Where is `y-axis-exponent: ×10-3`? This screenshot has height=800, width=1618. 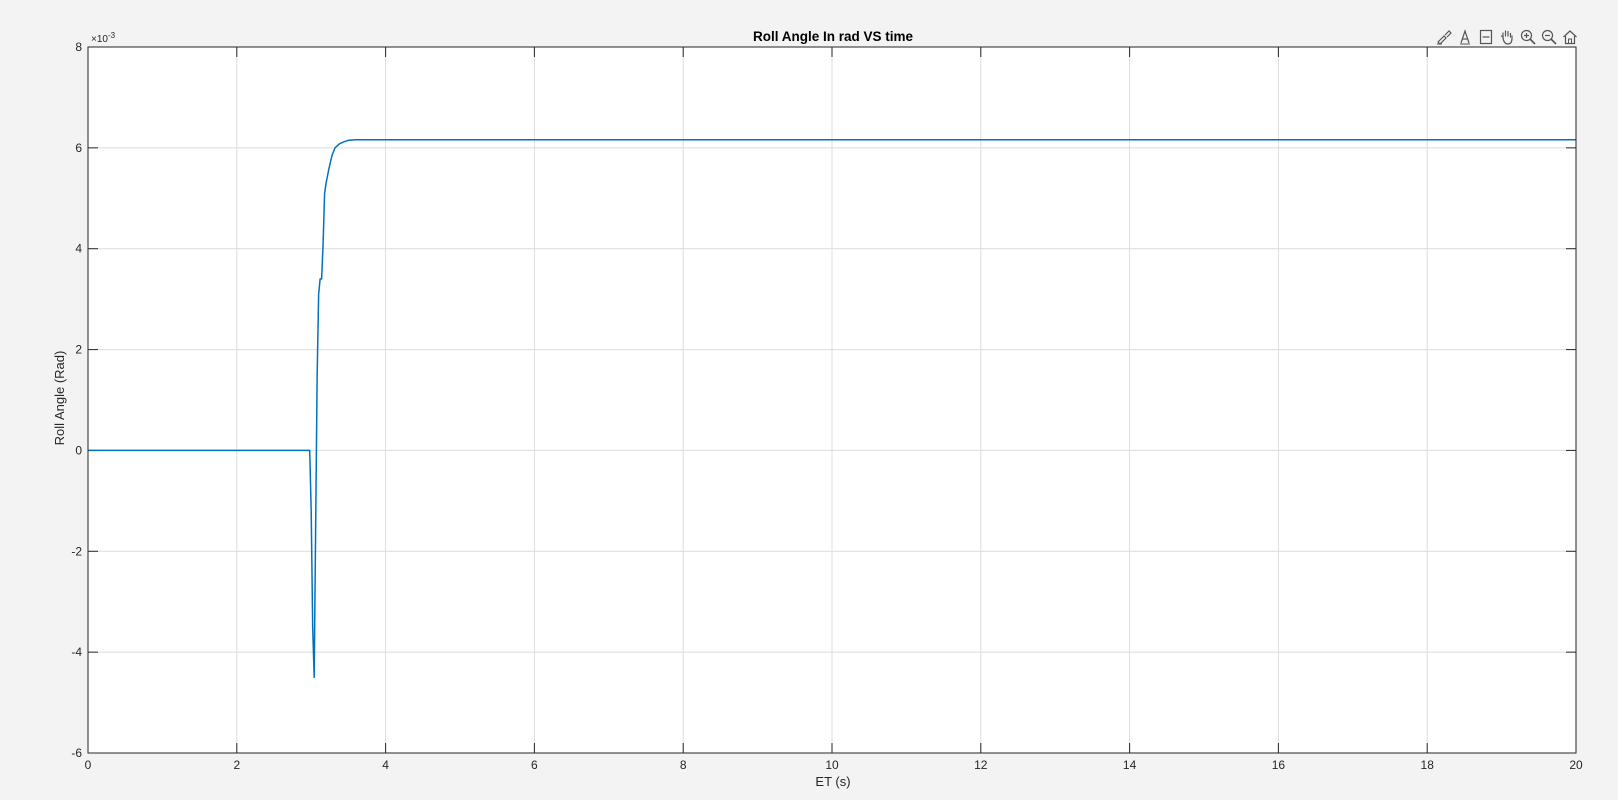 y-axis-exponent: ×10-3 is located at coordinates (103, 38).